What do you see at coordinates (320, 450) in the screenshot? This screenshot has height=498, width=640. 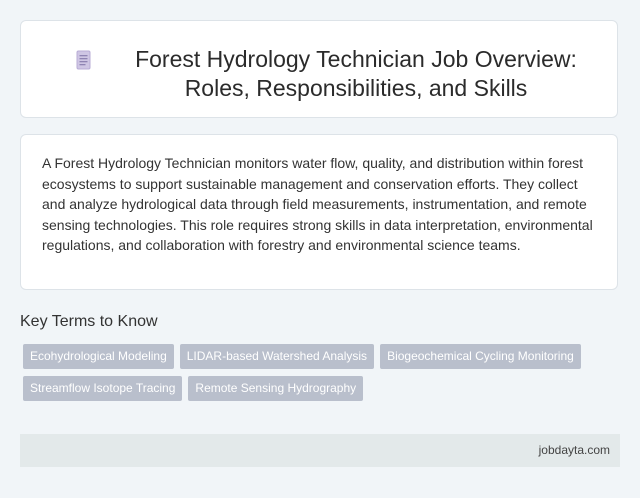 I see `footer: jobdayta.com` at bounding box center [320, 450].